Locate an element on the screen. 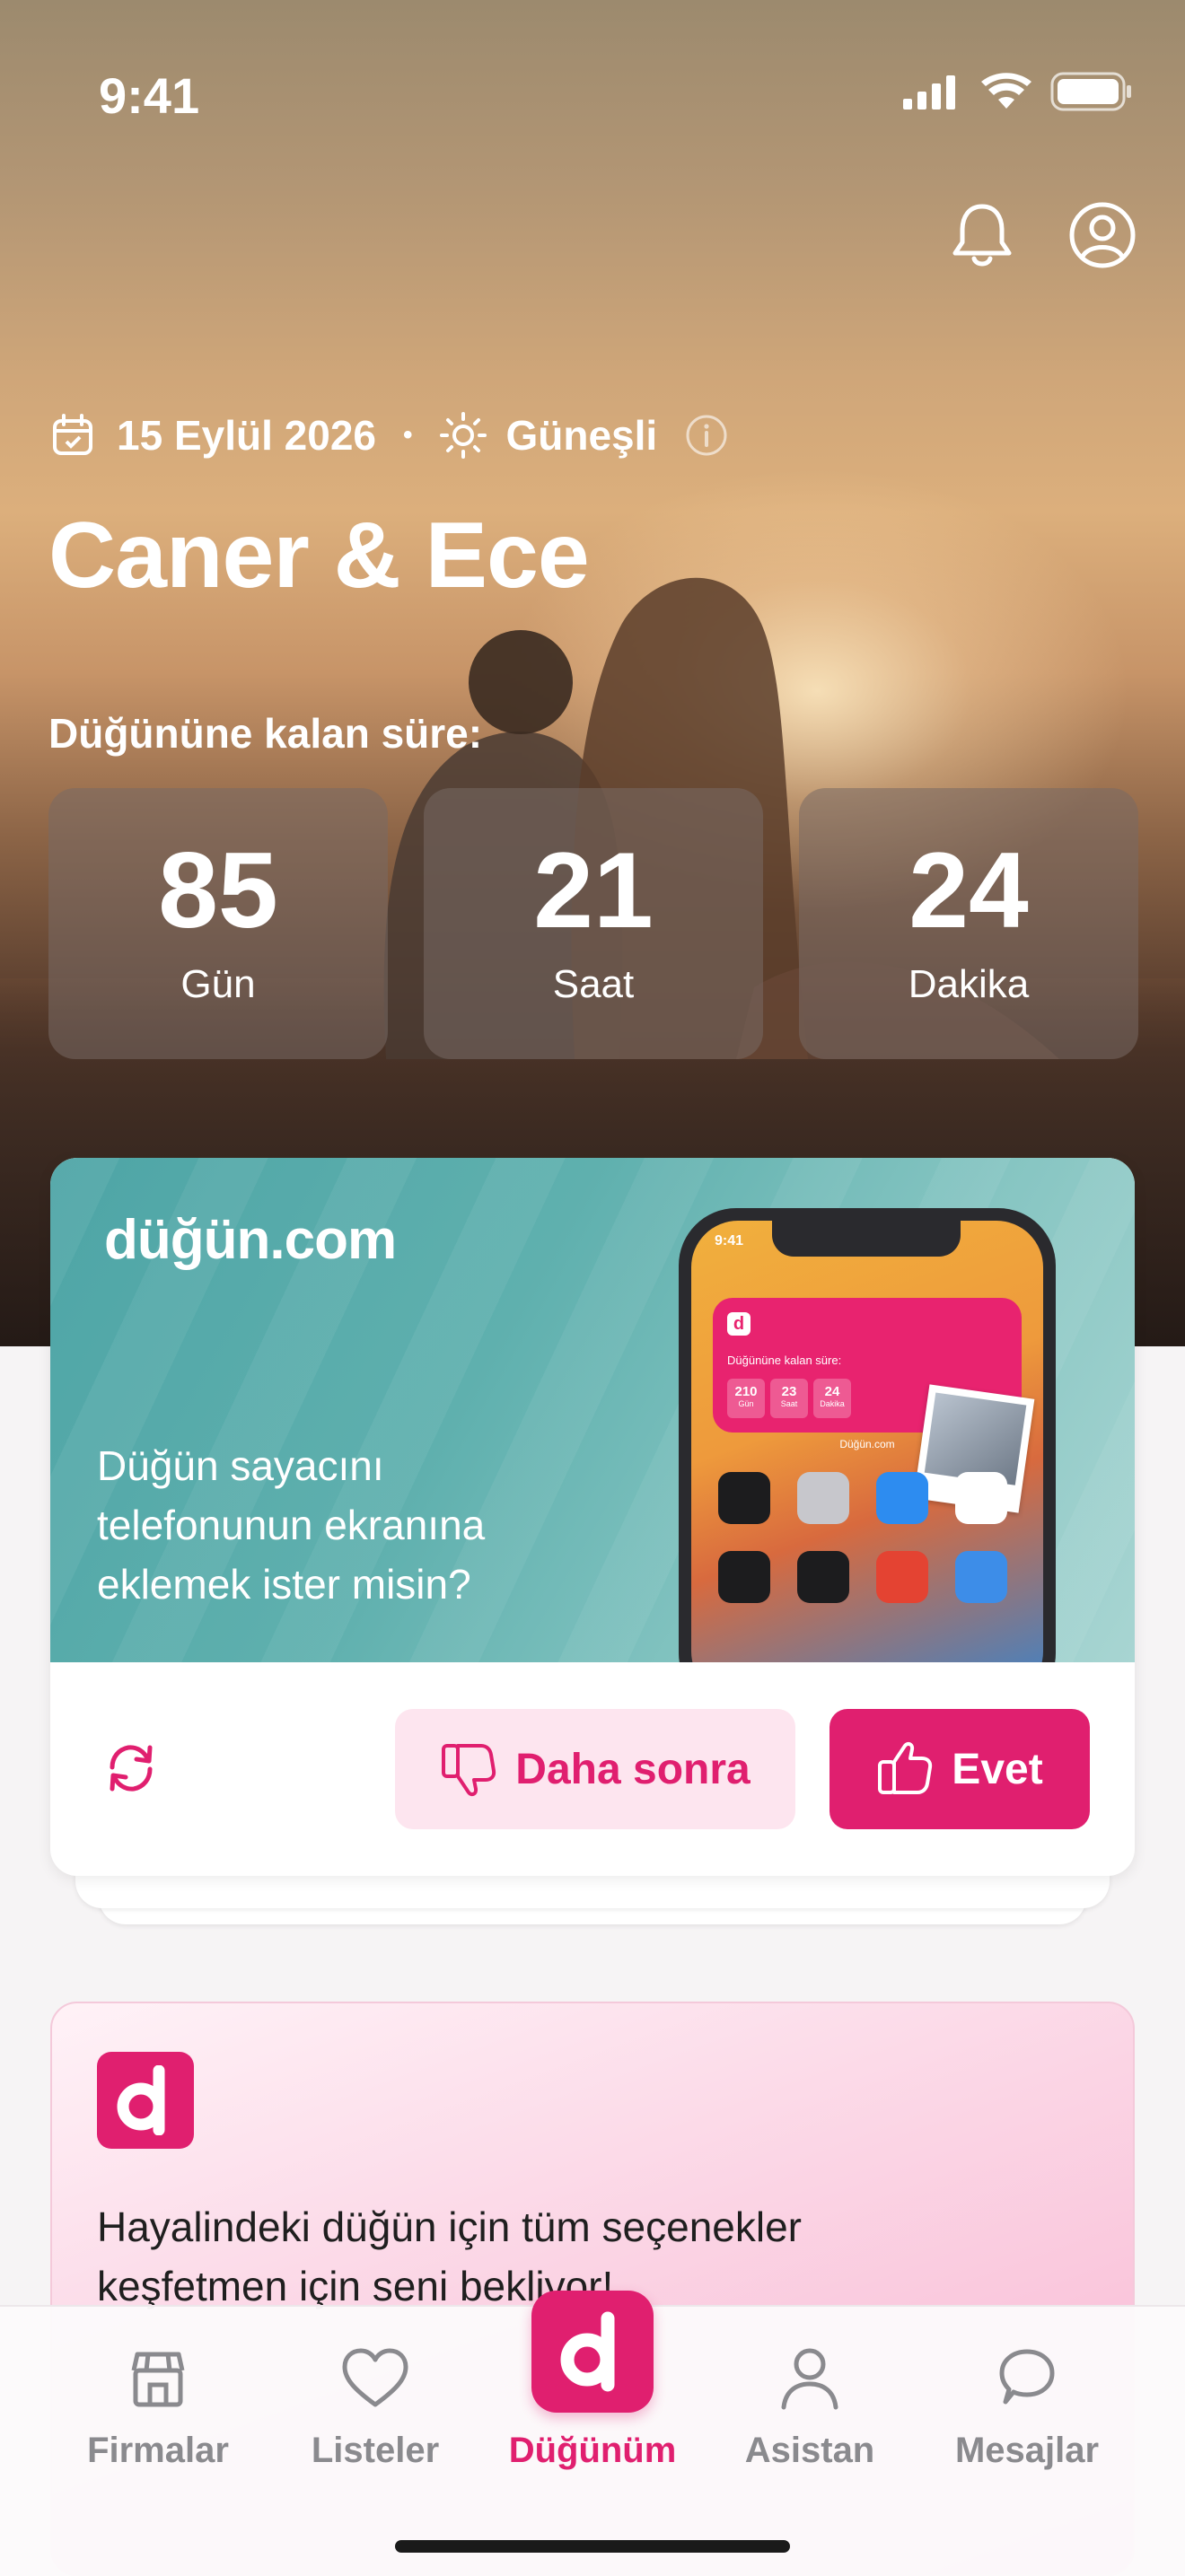  countdown-unit: Saat is located at coordinates (593, 984).